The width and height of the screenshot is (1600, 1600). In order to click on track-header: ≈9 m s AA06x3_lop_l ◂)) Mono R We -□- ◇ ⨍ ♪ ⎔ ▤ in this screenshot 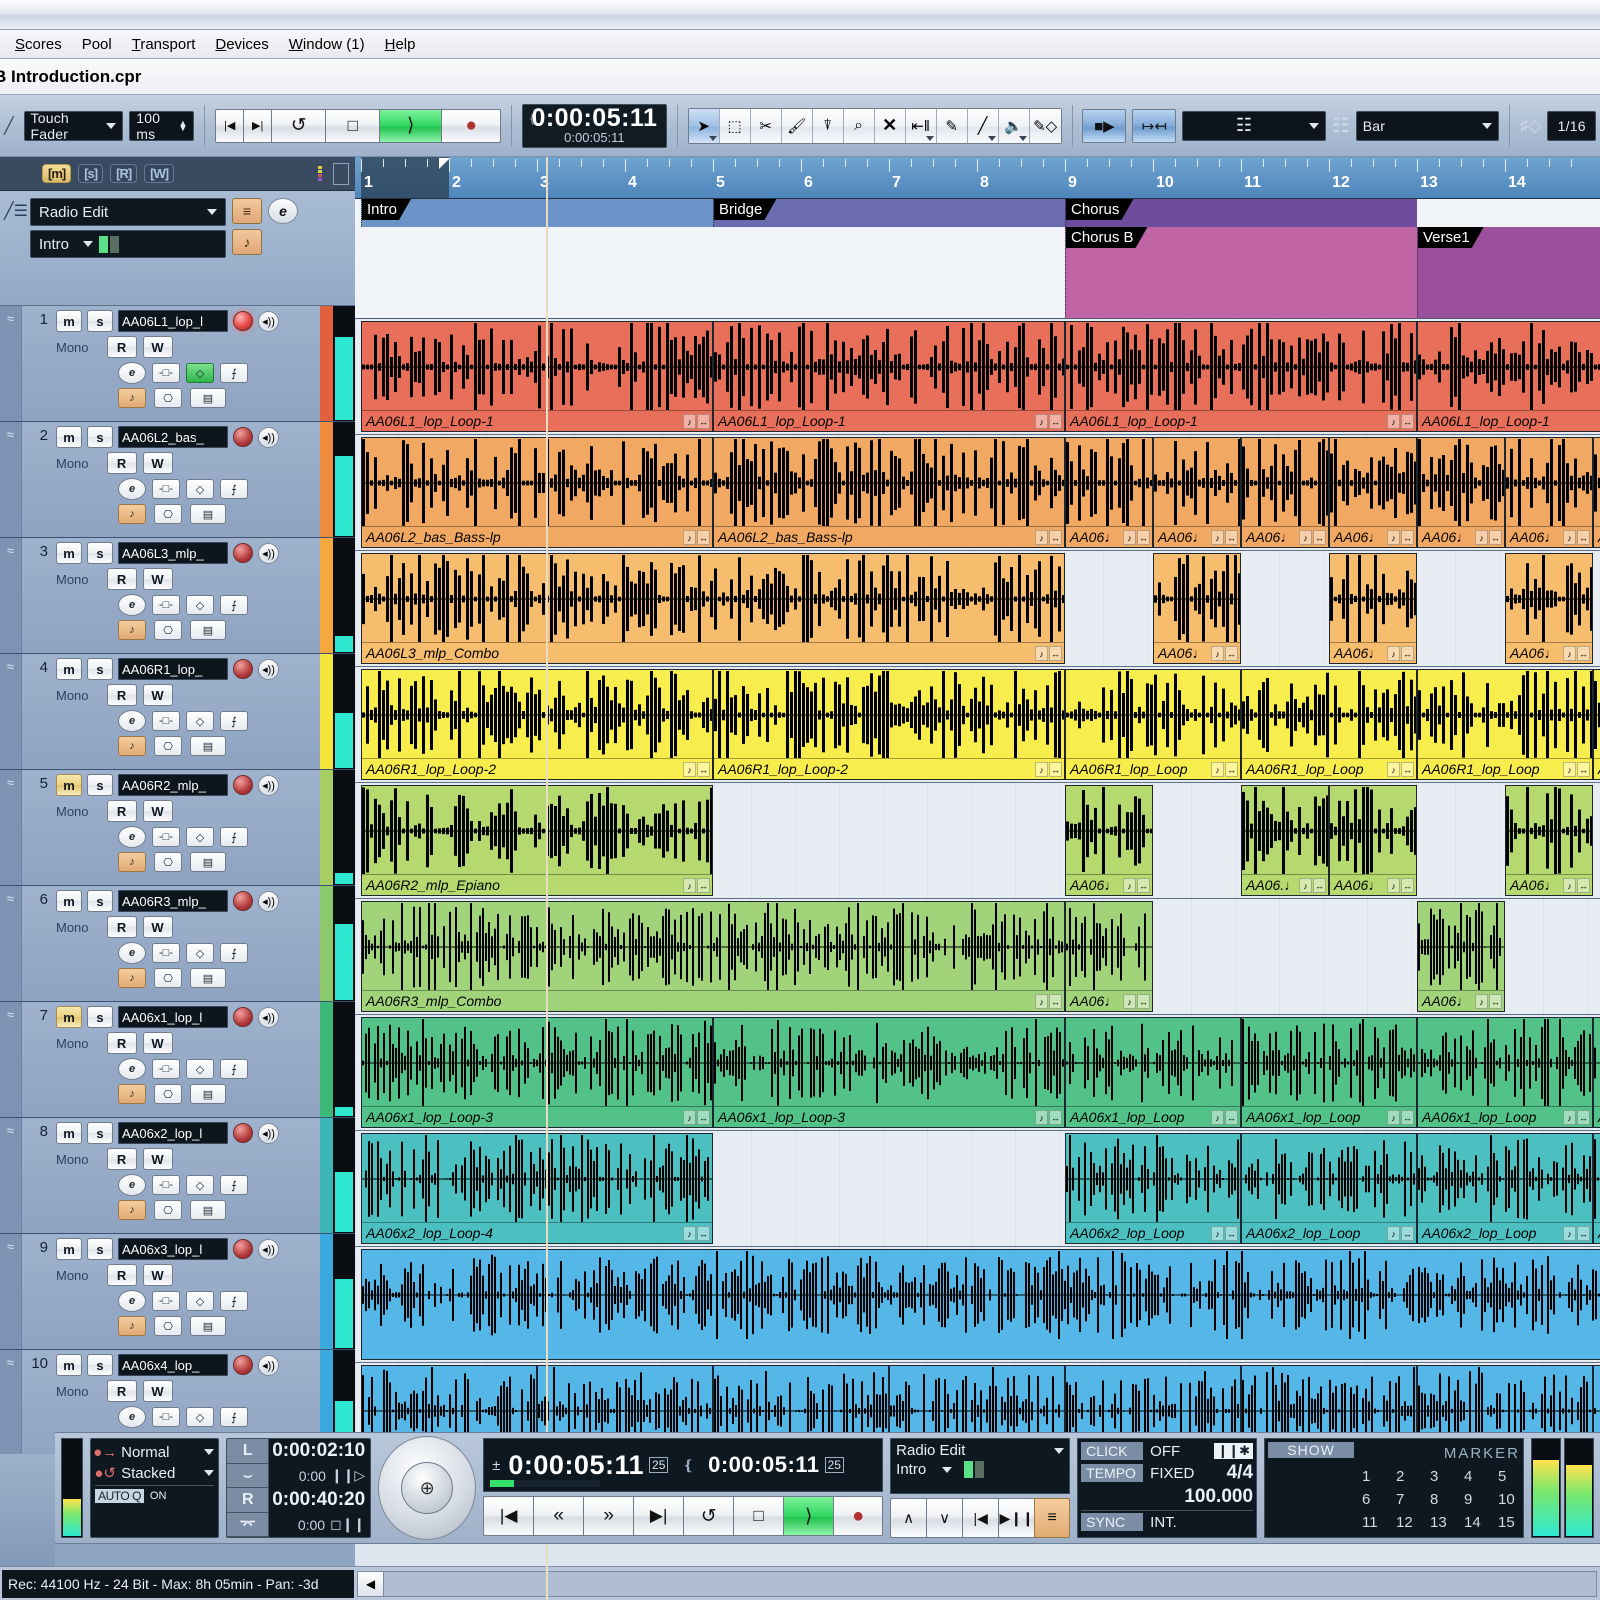, I will do `click(177, 1292)`.